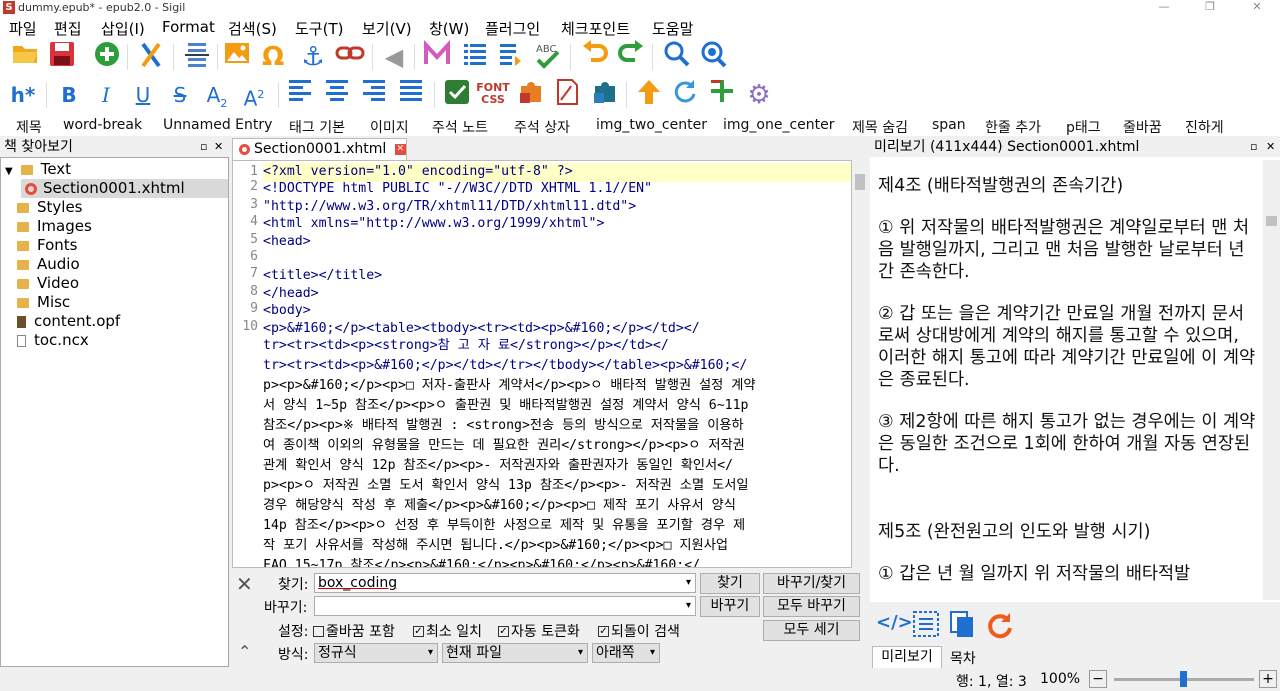 The width and height of the screenshot is (1280, 691). I want to click on menu-insert: 삽입(I), so click(123, 28).